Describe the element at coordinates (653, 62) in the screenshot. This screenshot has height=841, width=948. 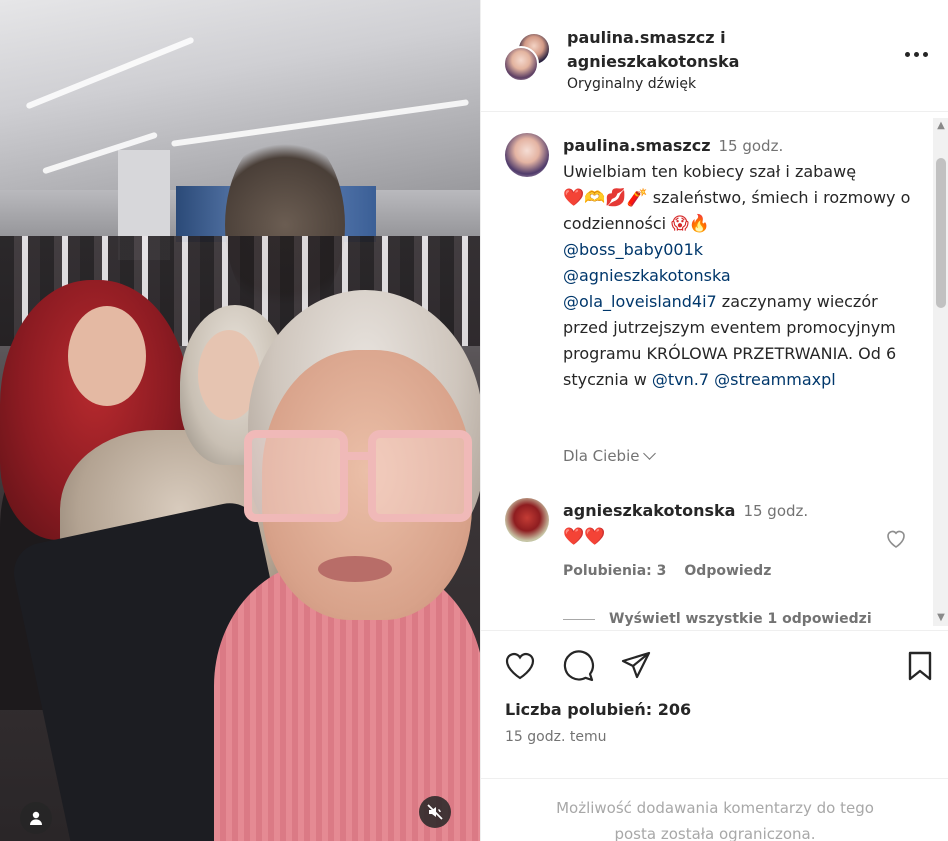
I see `author-line: agnieszkakotonska` at that location.